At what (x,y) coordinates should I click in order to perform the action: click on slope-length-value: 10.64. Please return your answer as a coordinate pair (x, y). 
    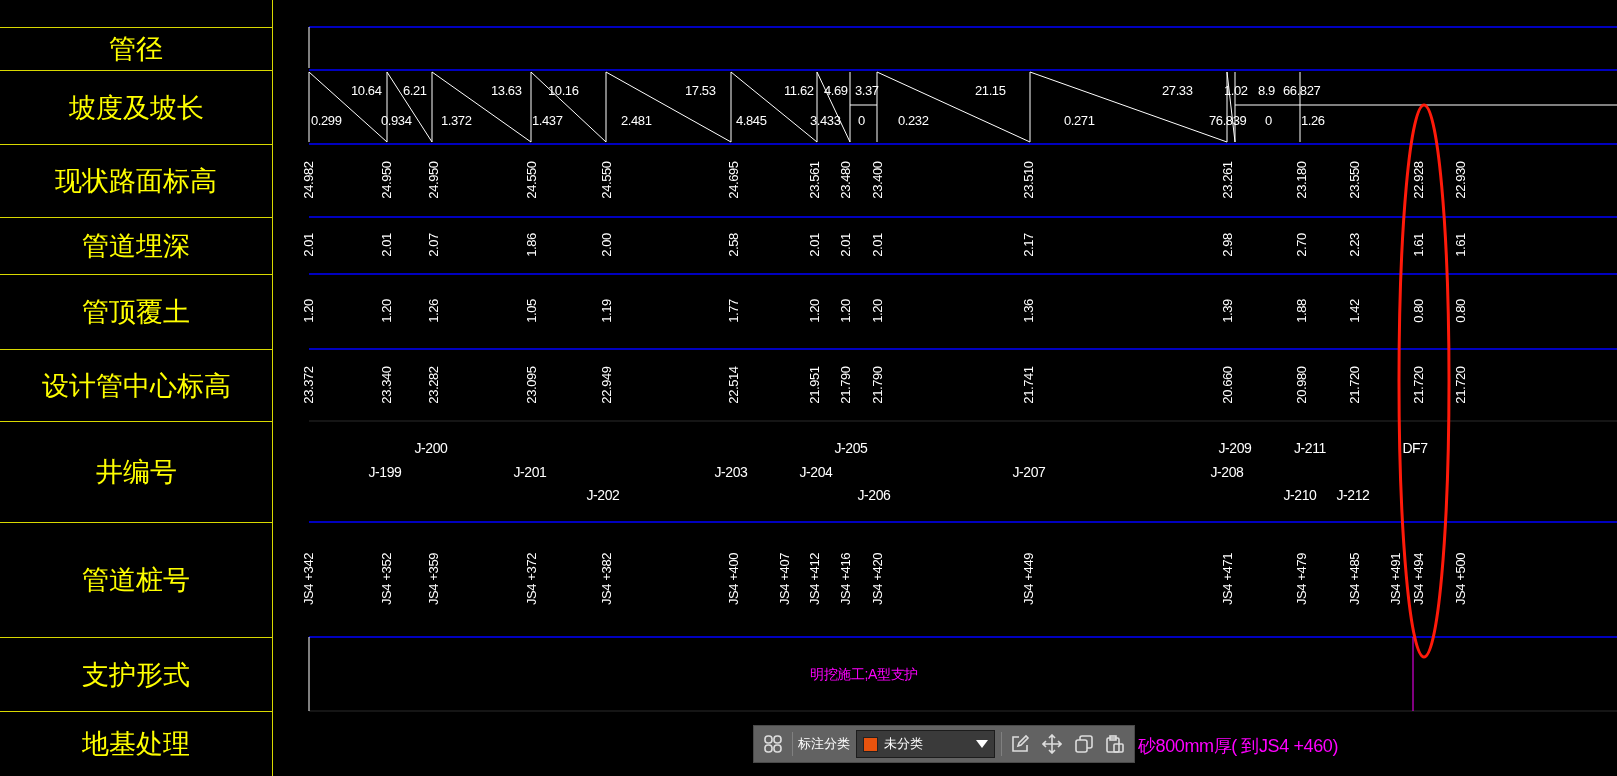
    Looking at the image, I should click on (366, 90).